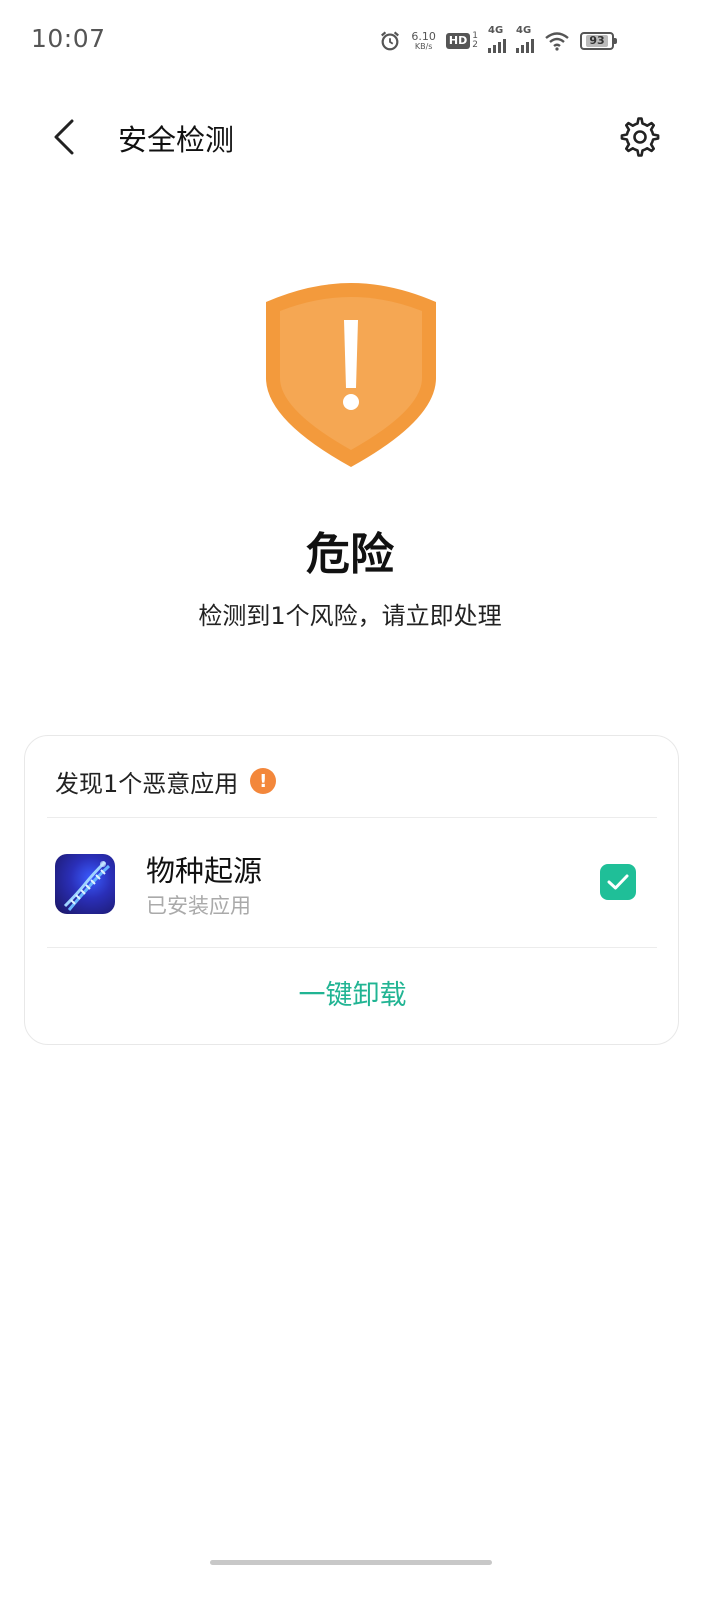 This screenshot has height=1605, width=720. I want to click on app-subtitle: 已安装应用, so click(198, 906).